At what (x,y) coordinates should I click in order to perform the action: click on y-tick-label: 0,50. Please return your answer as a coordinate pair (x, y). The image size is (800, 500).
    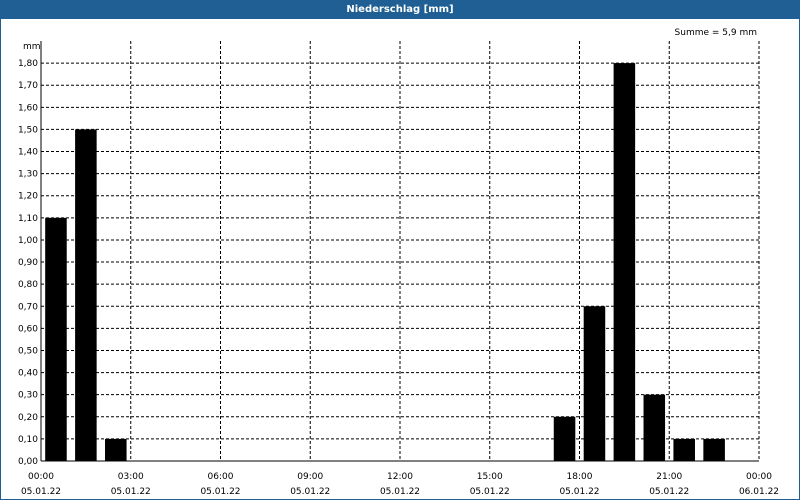
    Looking at the image, I should click on (28, 351).